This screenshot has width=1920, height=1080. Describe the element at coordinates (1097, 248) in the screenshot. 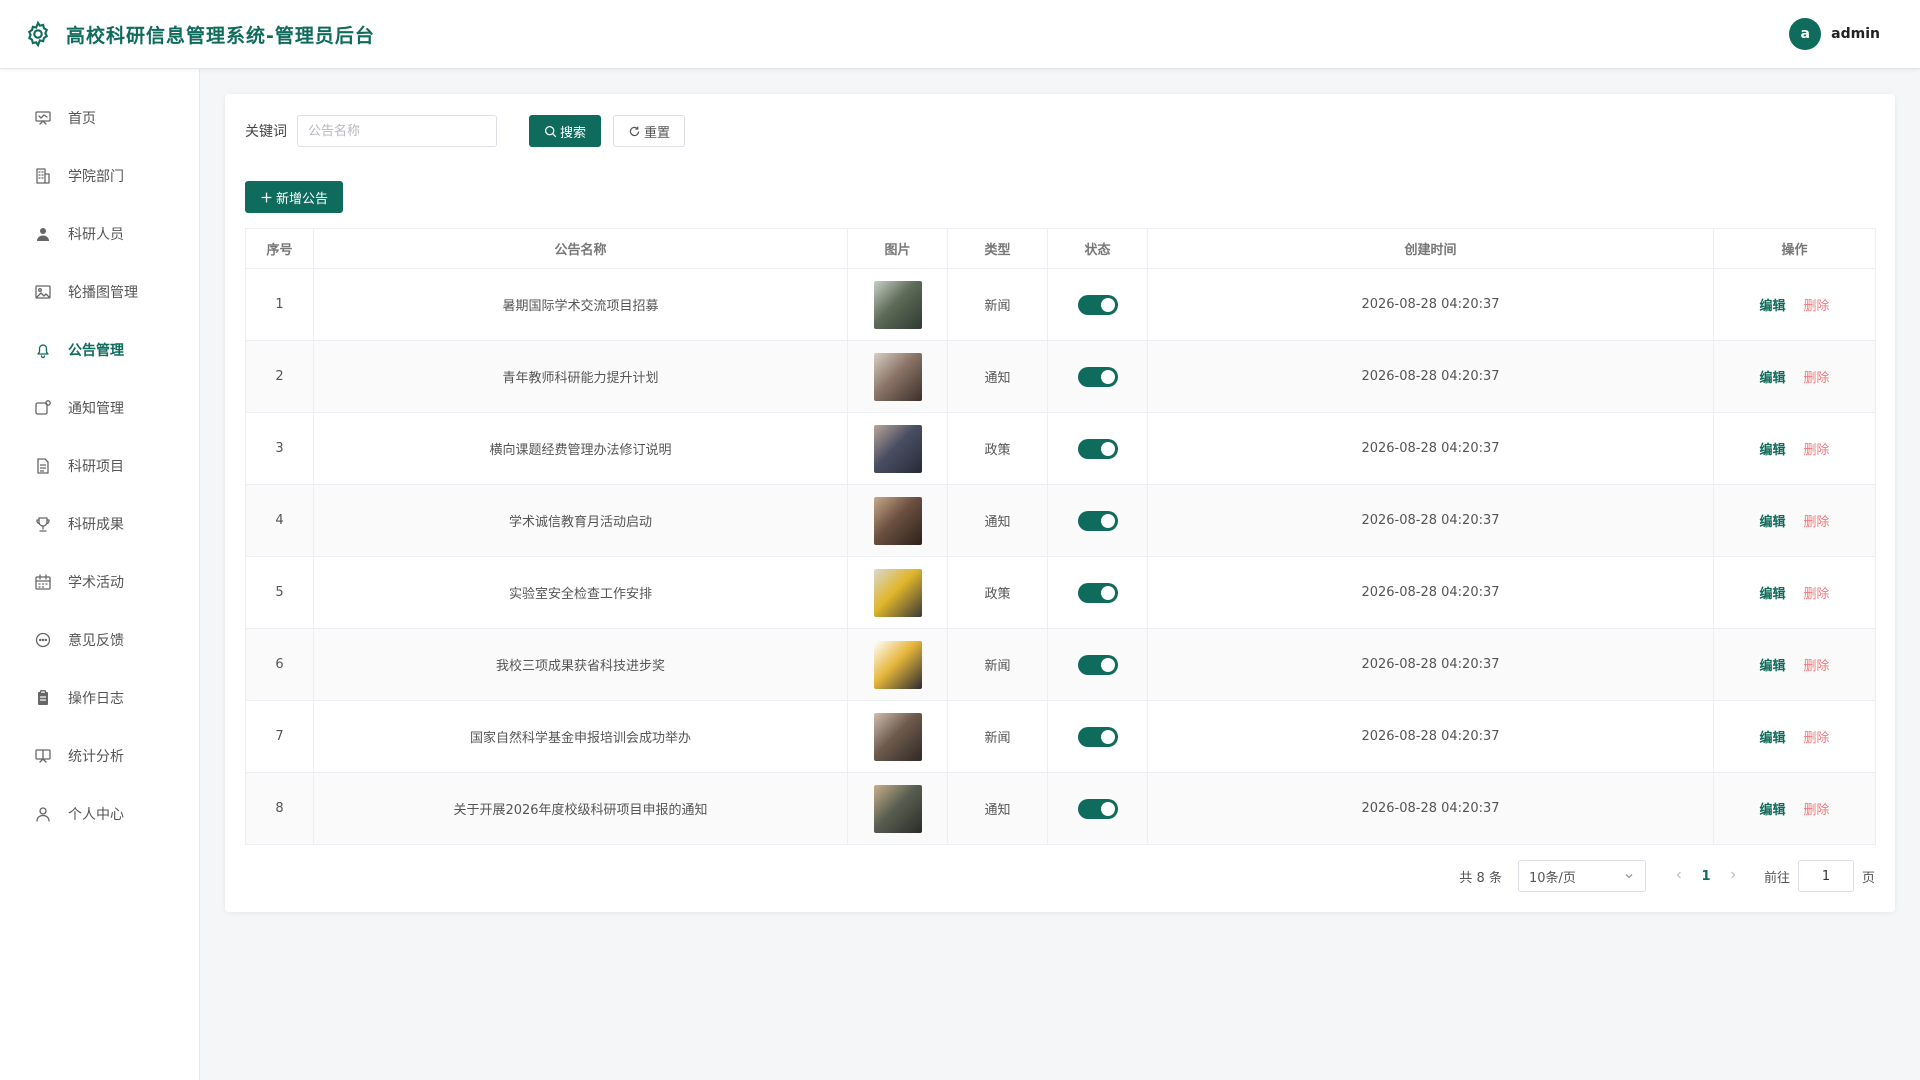

I see `column-header: 状态` at that location.